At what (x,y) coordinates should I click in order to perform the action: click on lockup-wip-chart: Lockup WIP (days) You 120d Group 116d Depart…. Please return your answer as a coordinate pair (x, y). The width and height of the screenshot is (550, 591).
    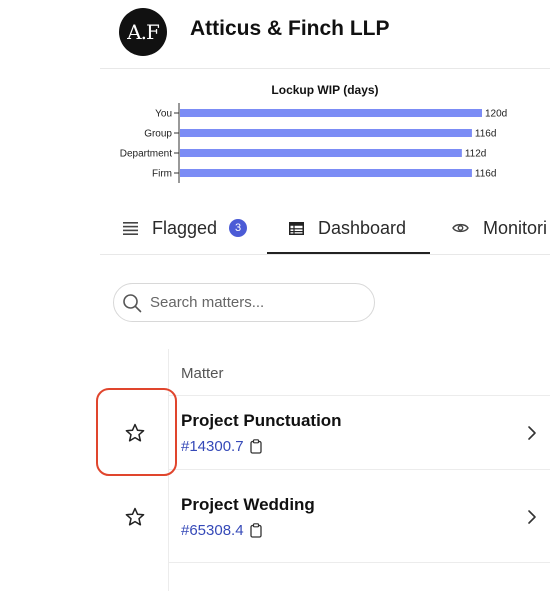
    Looking at the image, I should click on (313, 133).